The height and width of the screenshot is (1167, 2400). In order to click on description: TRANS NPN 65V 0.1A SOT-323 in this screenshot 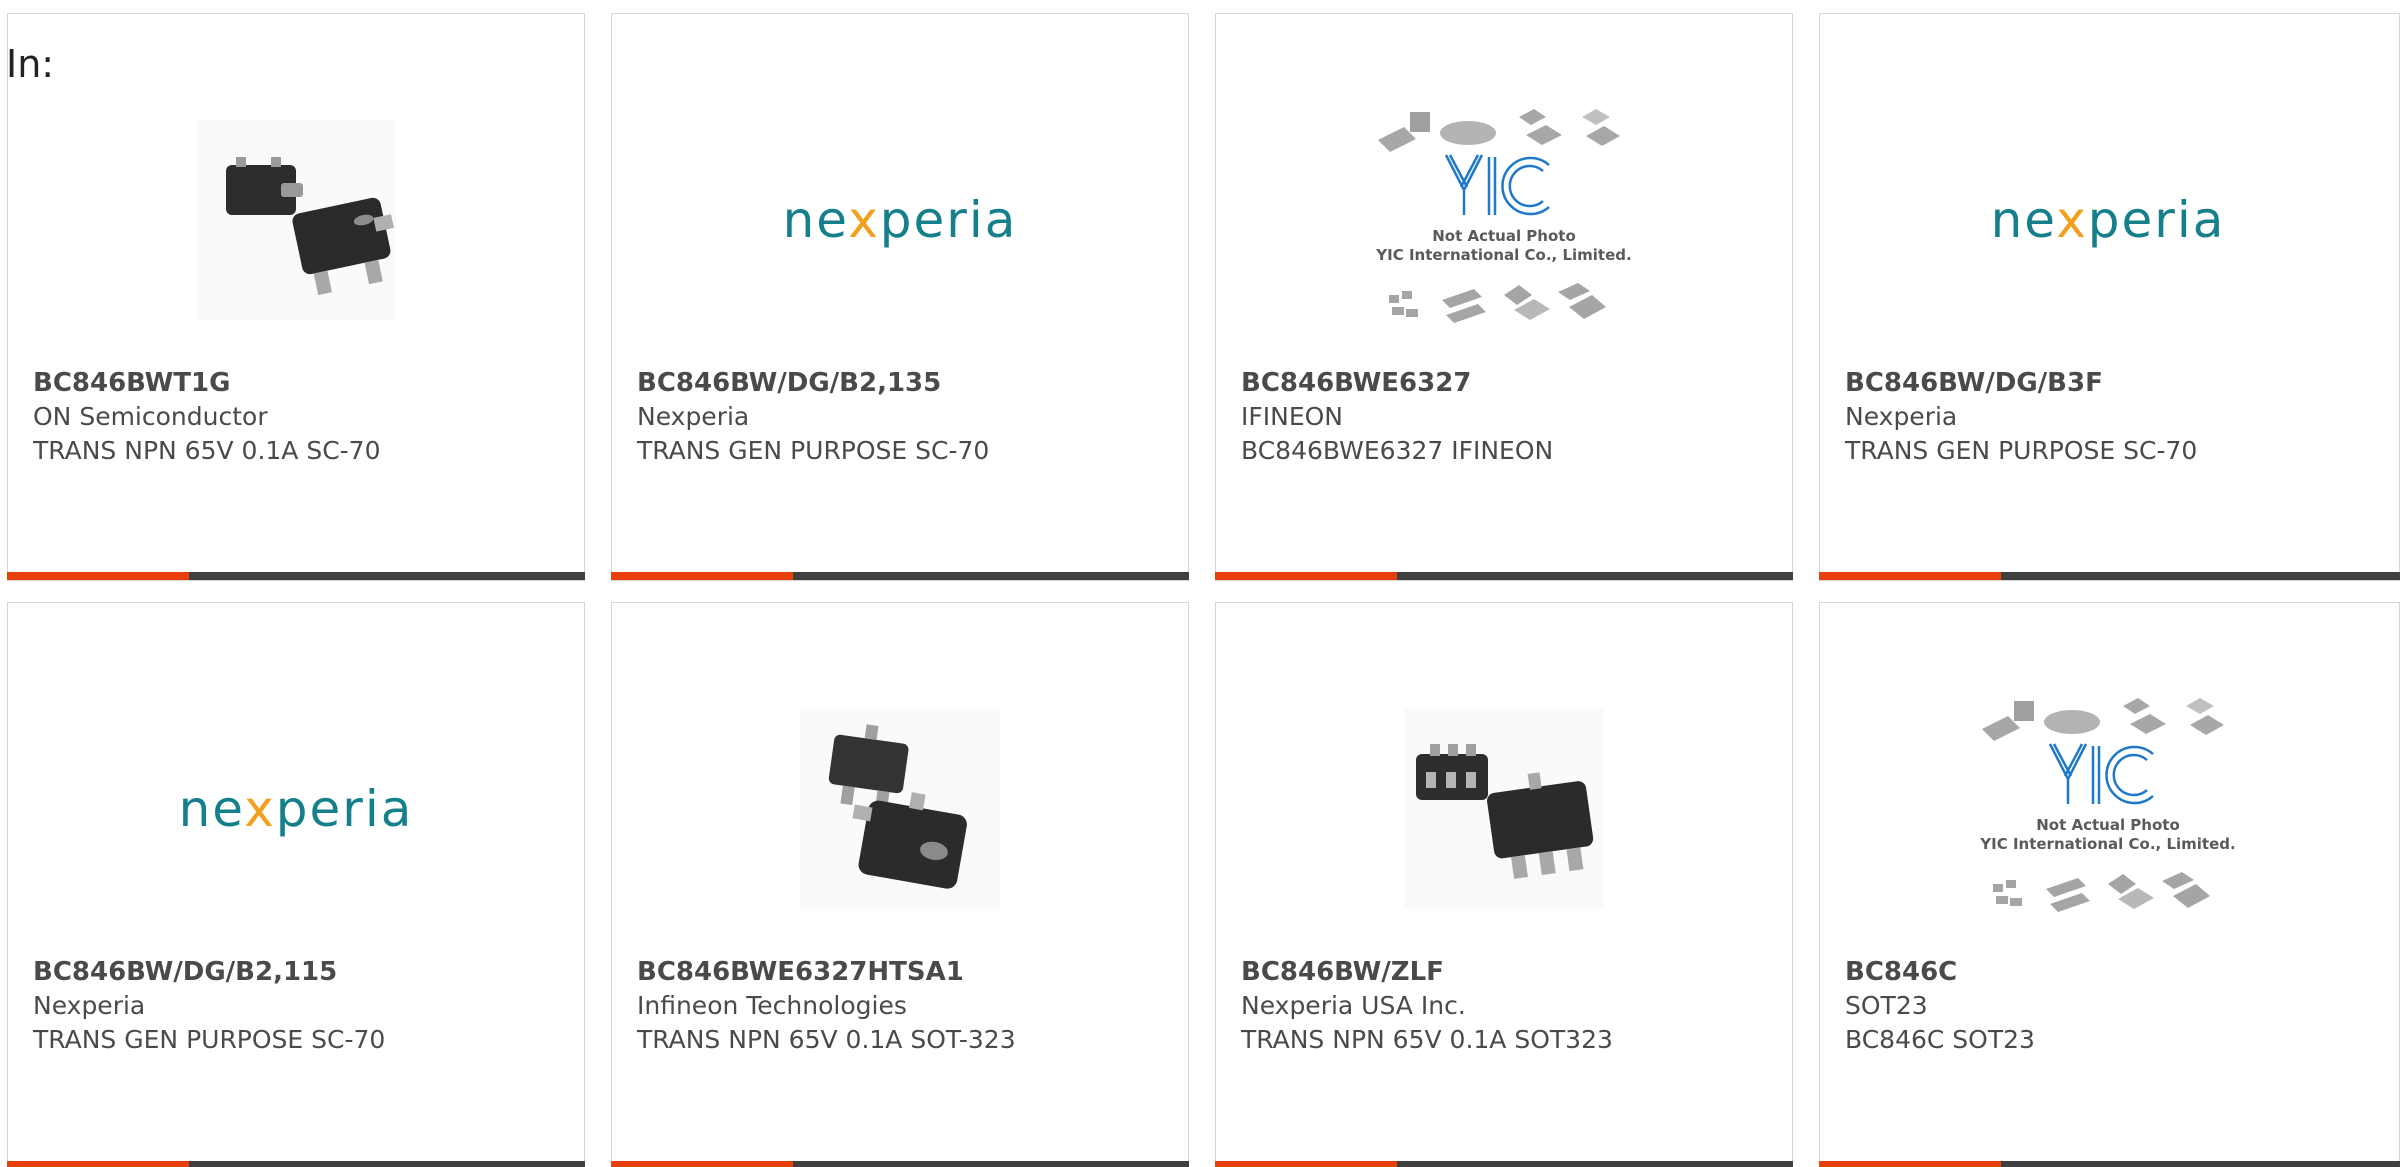, I will do `click(826, 1039)`.